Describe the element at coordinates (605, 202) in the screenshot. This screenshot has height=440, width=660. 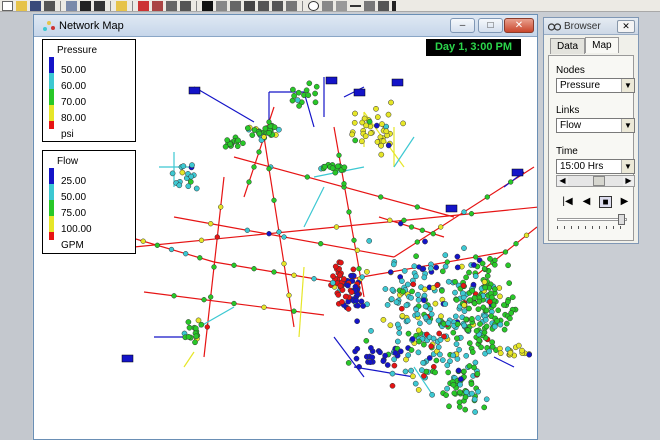
I see `stop-button: ■` at that location.